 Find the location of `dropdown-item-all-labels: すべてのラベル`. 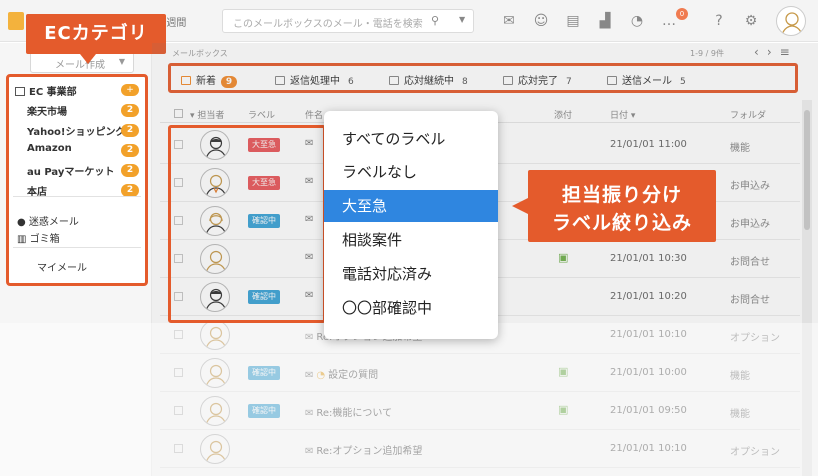

dropdown-item-all-labels: すべてのラベル is located at coordinates (411, 139).